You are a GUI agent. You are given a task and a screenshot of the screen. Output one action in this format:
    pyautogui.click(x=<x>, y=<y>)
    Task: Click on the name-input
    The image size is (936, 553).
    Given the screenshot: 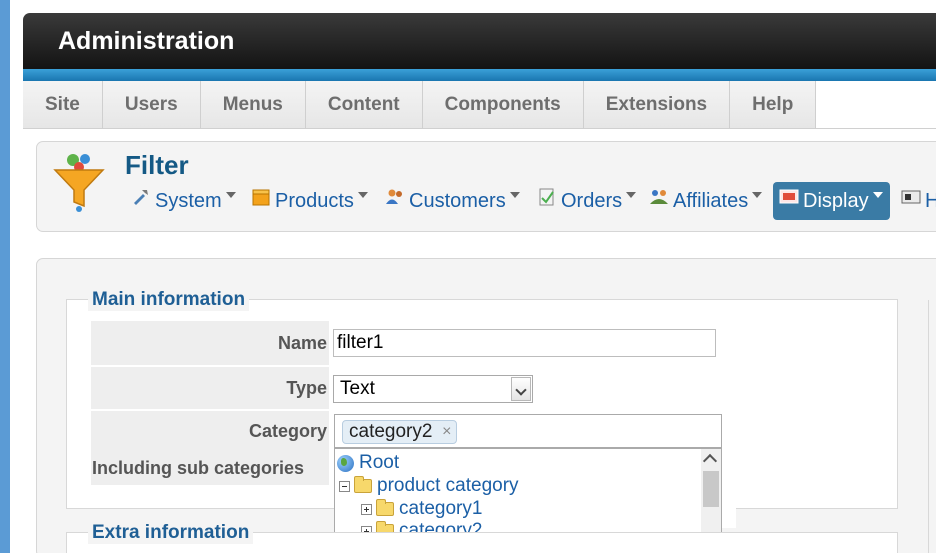 What is the action you would take?
    pyautogui.click(x=524, y=343)
    